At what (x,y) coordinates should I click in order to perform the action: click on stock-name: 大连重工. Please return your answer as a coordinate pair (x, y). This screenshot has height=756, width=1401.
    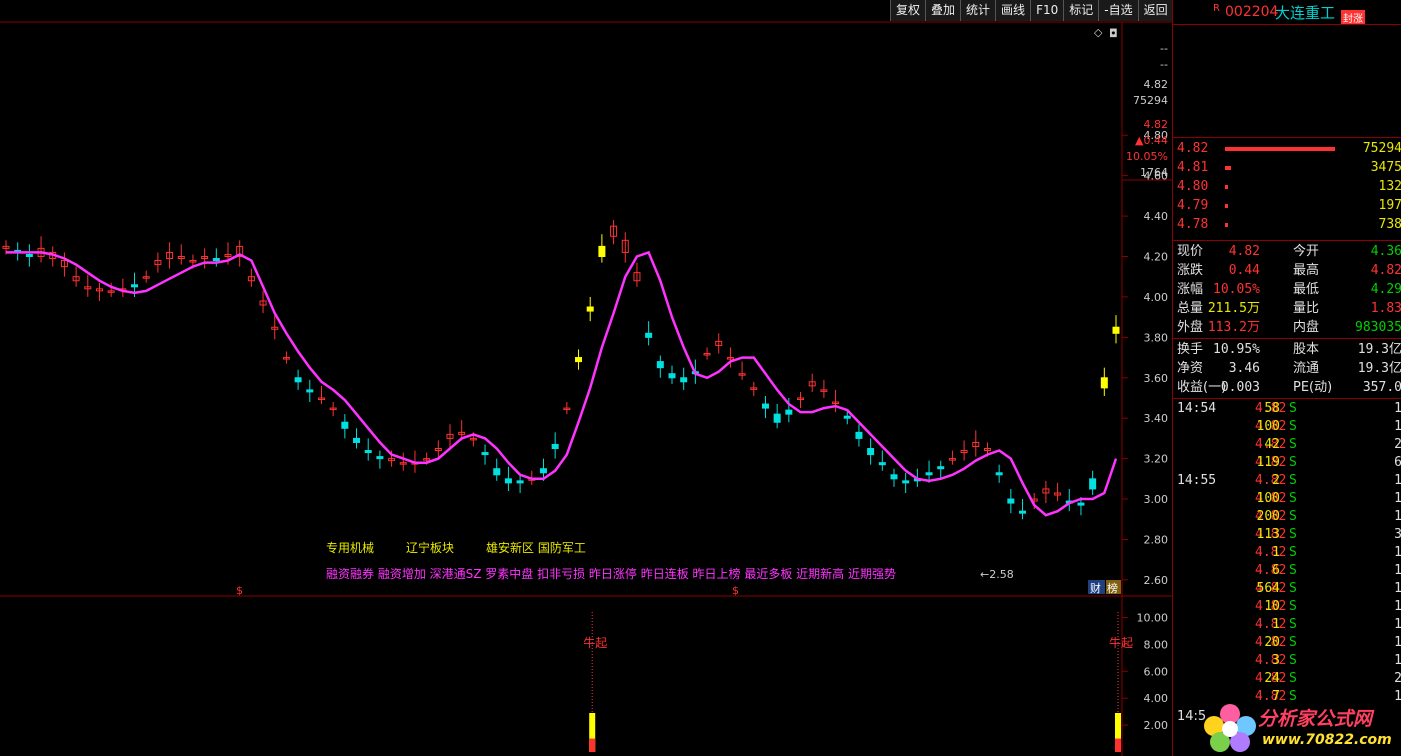
    Looking at the image, I should click on (1305, 13).